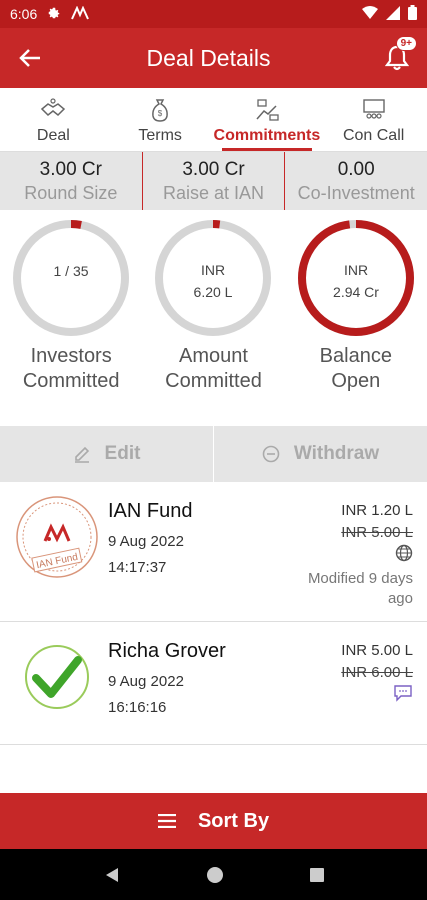 This screenshot has height=900, width=427. I want to click on edit-button: Edit, so click(107, 454).